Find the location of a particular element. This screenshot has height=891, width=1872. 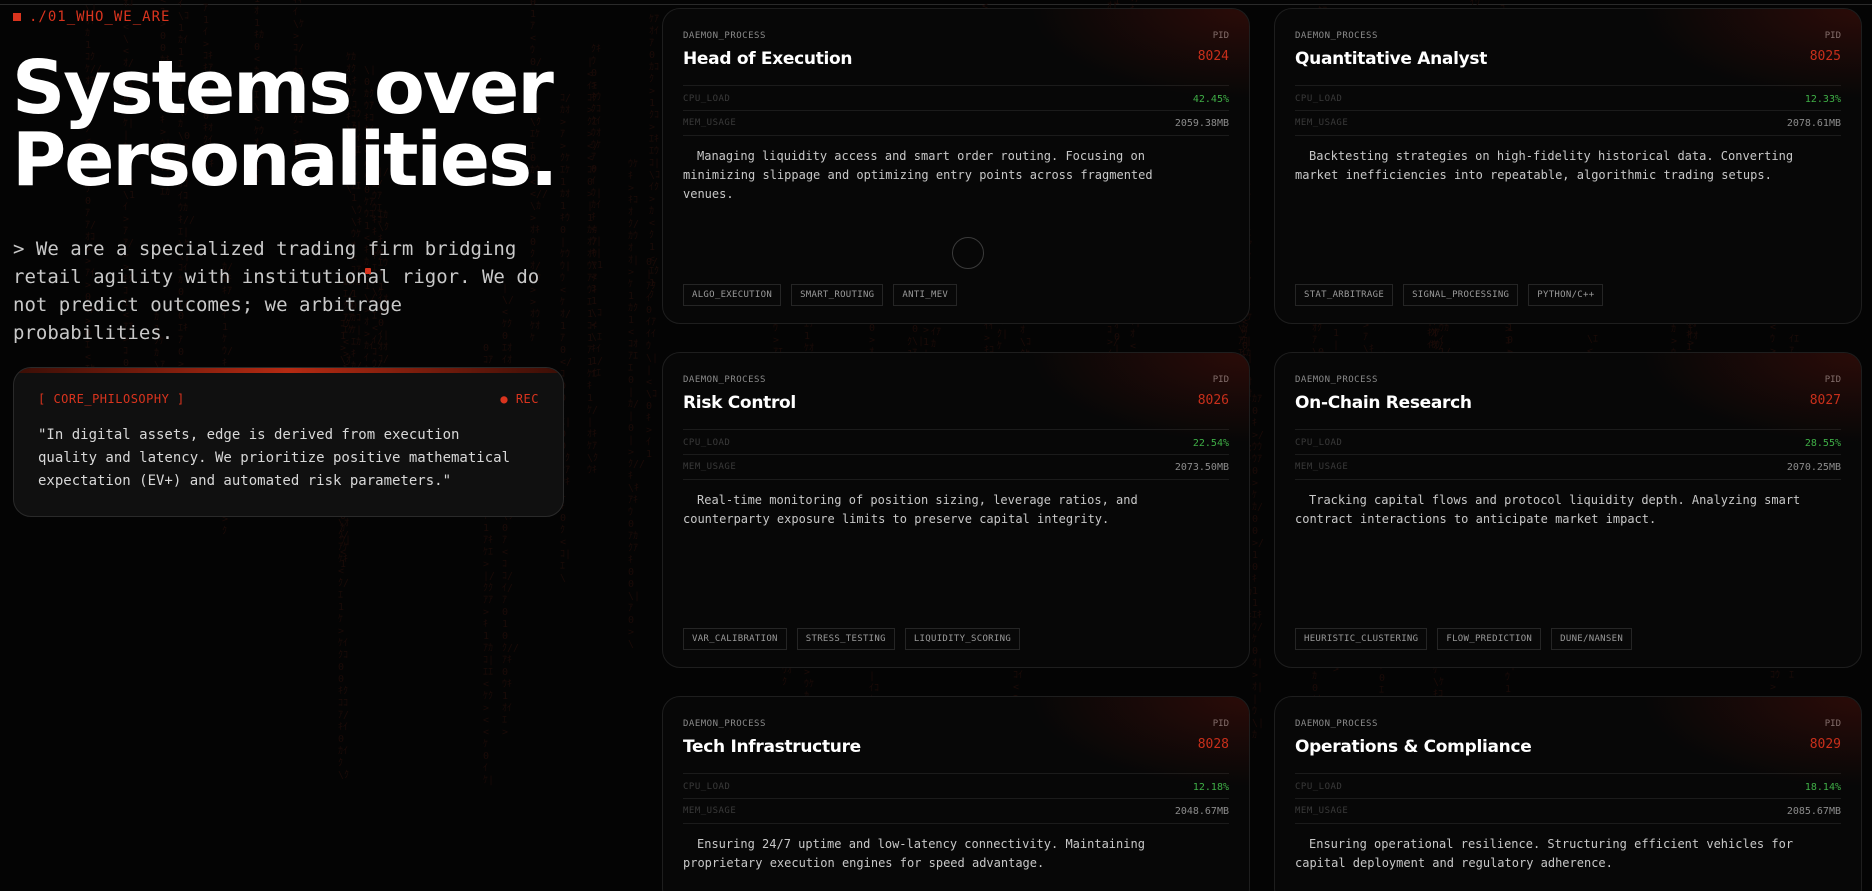

rain-column: 0/|ｱｸｲ0ｲｱｲｲｳ\||<\ｺ0ｷ>ｲ1 is located at coordinates (652, 358).